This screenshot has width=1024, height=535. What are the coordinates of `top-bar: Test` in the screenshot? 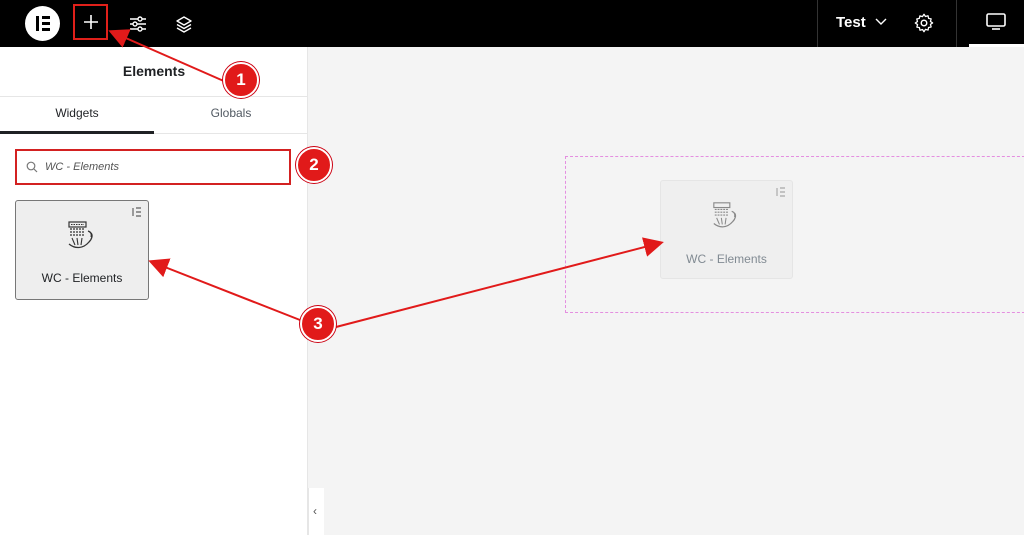 It's located at (512, 23).